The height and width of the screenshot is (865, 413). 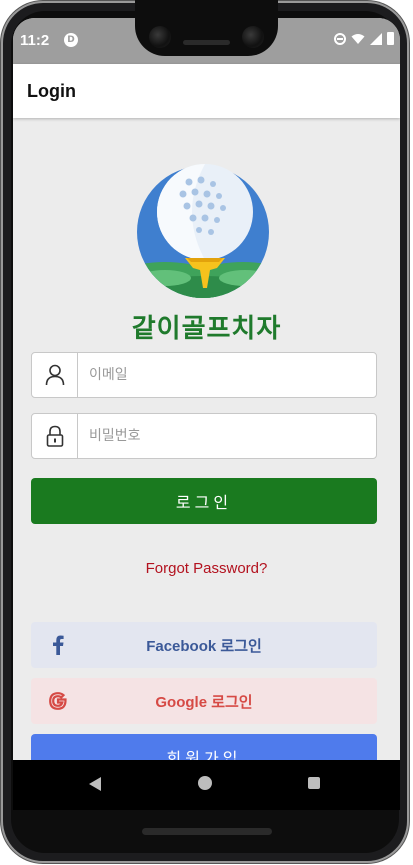 I want to click on lock-icon, so click(x=54, y=436).